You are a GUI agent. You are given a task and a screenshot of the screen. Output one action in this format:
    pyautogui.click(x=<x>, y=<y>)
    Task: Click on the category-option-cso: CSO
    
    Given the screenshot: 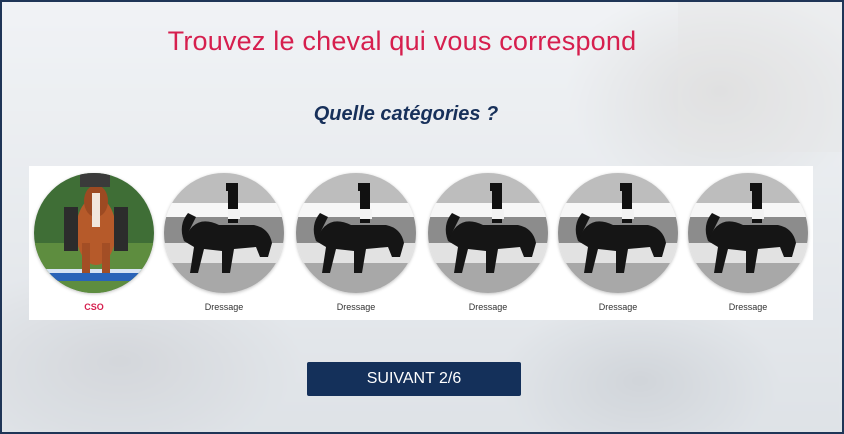 What is the action you would take?
    pyautogui.click(x=94, y=243)
    